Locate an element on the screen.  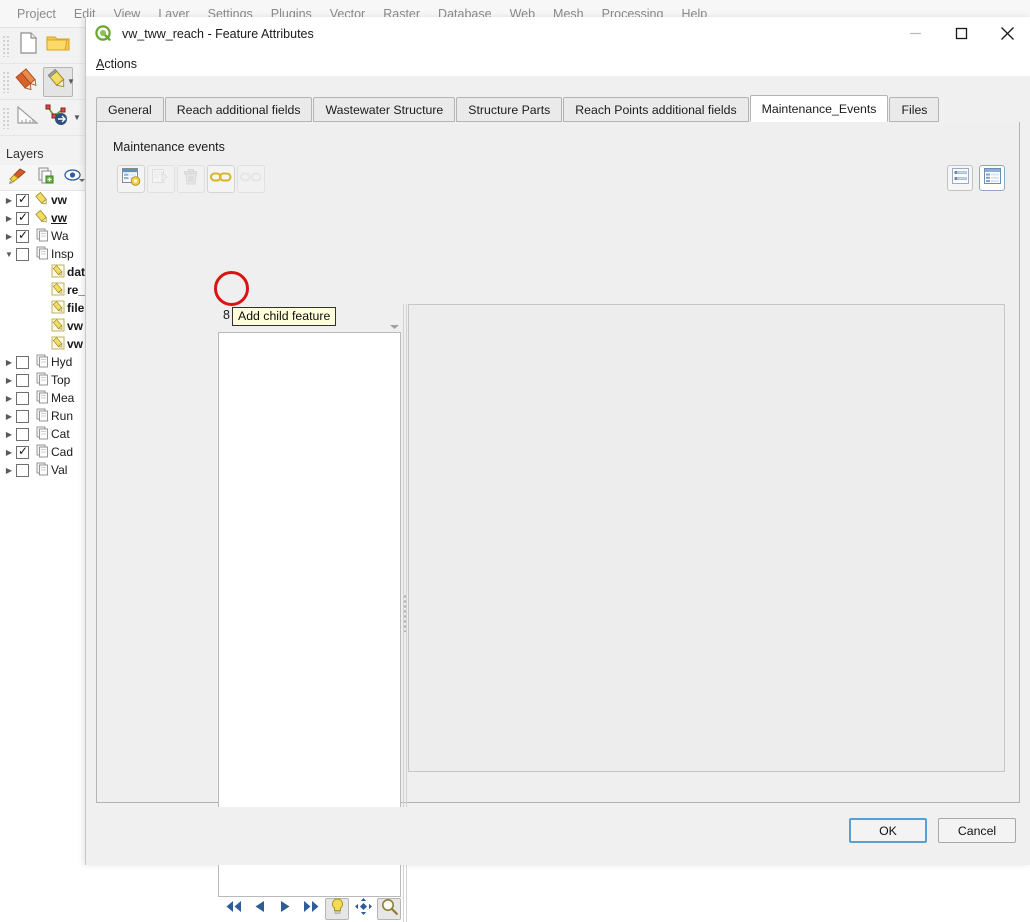
open-project-button is located at coordinates (58, 46).